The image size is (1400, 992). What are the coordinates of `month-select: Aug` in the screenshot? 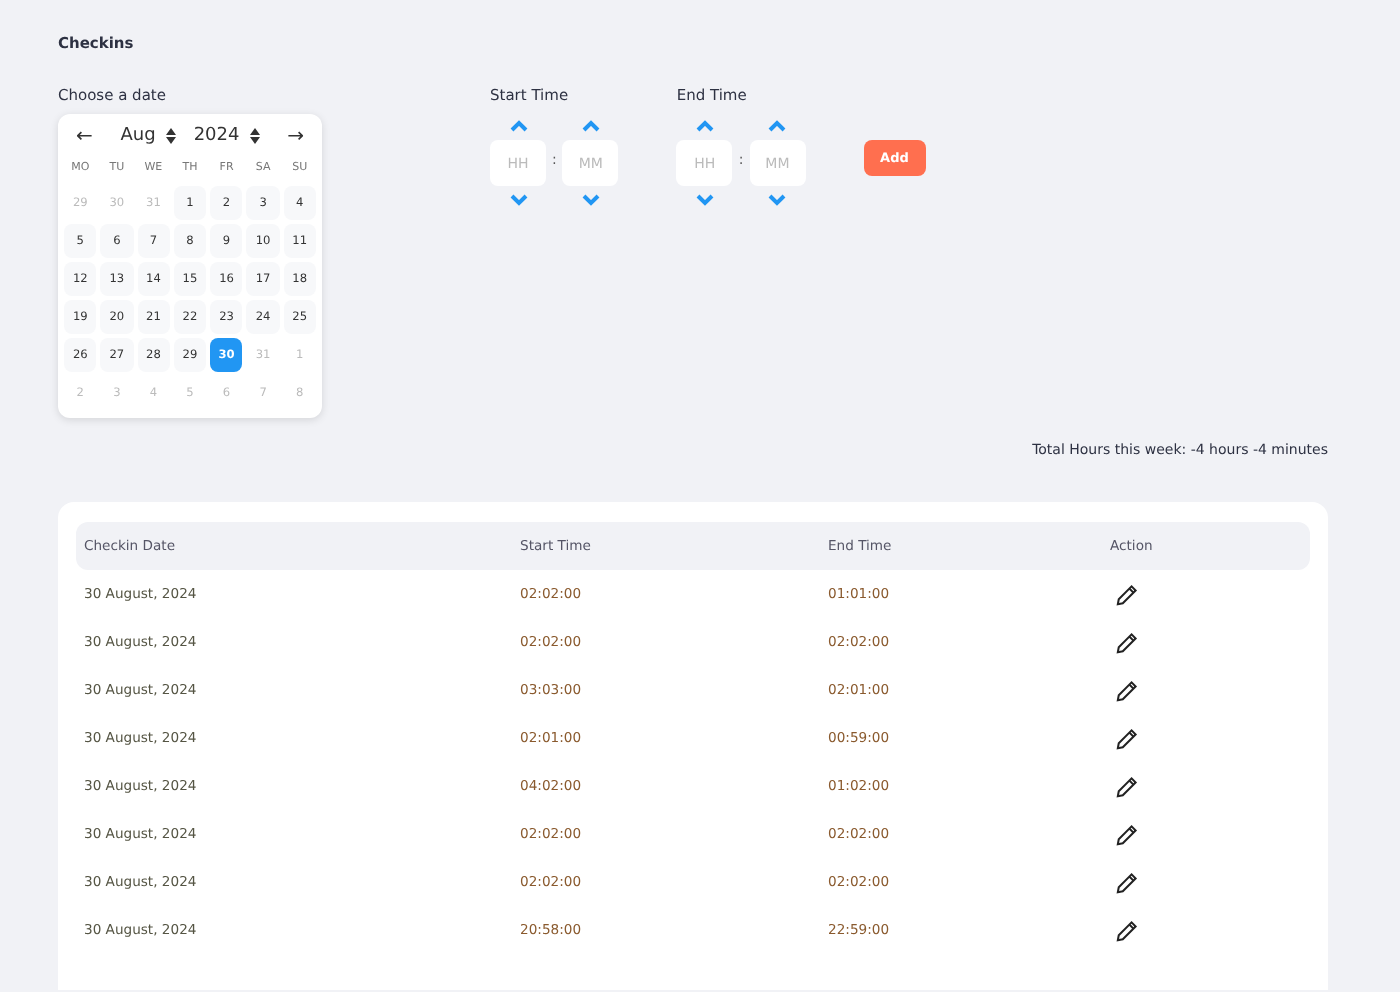 It's located at (148, 136).